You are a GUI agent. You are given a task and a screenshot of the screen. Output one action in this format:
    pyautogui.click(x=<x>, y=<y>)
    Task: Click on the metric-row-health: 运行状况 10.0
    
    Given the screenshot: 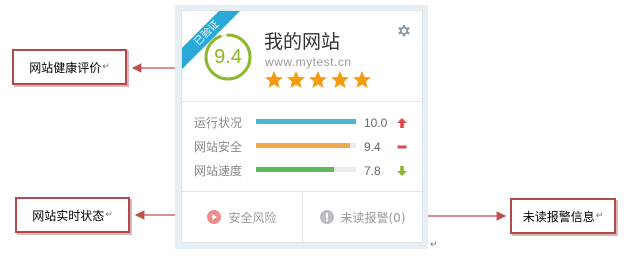 What is the action you would take?
    pyautogui.click(x=305, y=123)
    